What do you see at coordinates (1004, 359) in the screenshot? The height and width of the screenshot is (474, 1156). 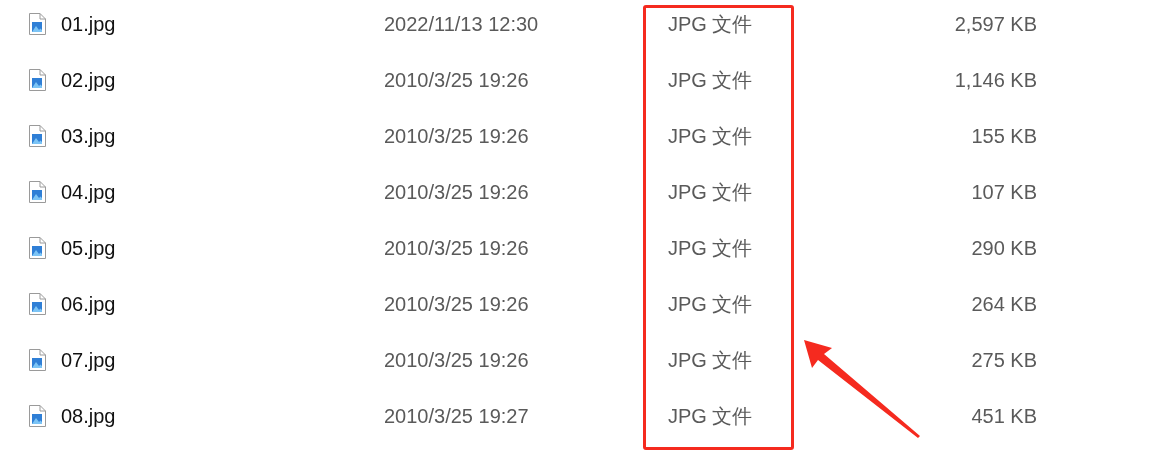 I see `file-size: 275 KB` at bounding box center [1004, 359].